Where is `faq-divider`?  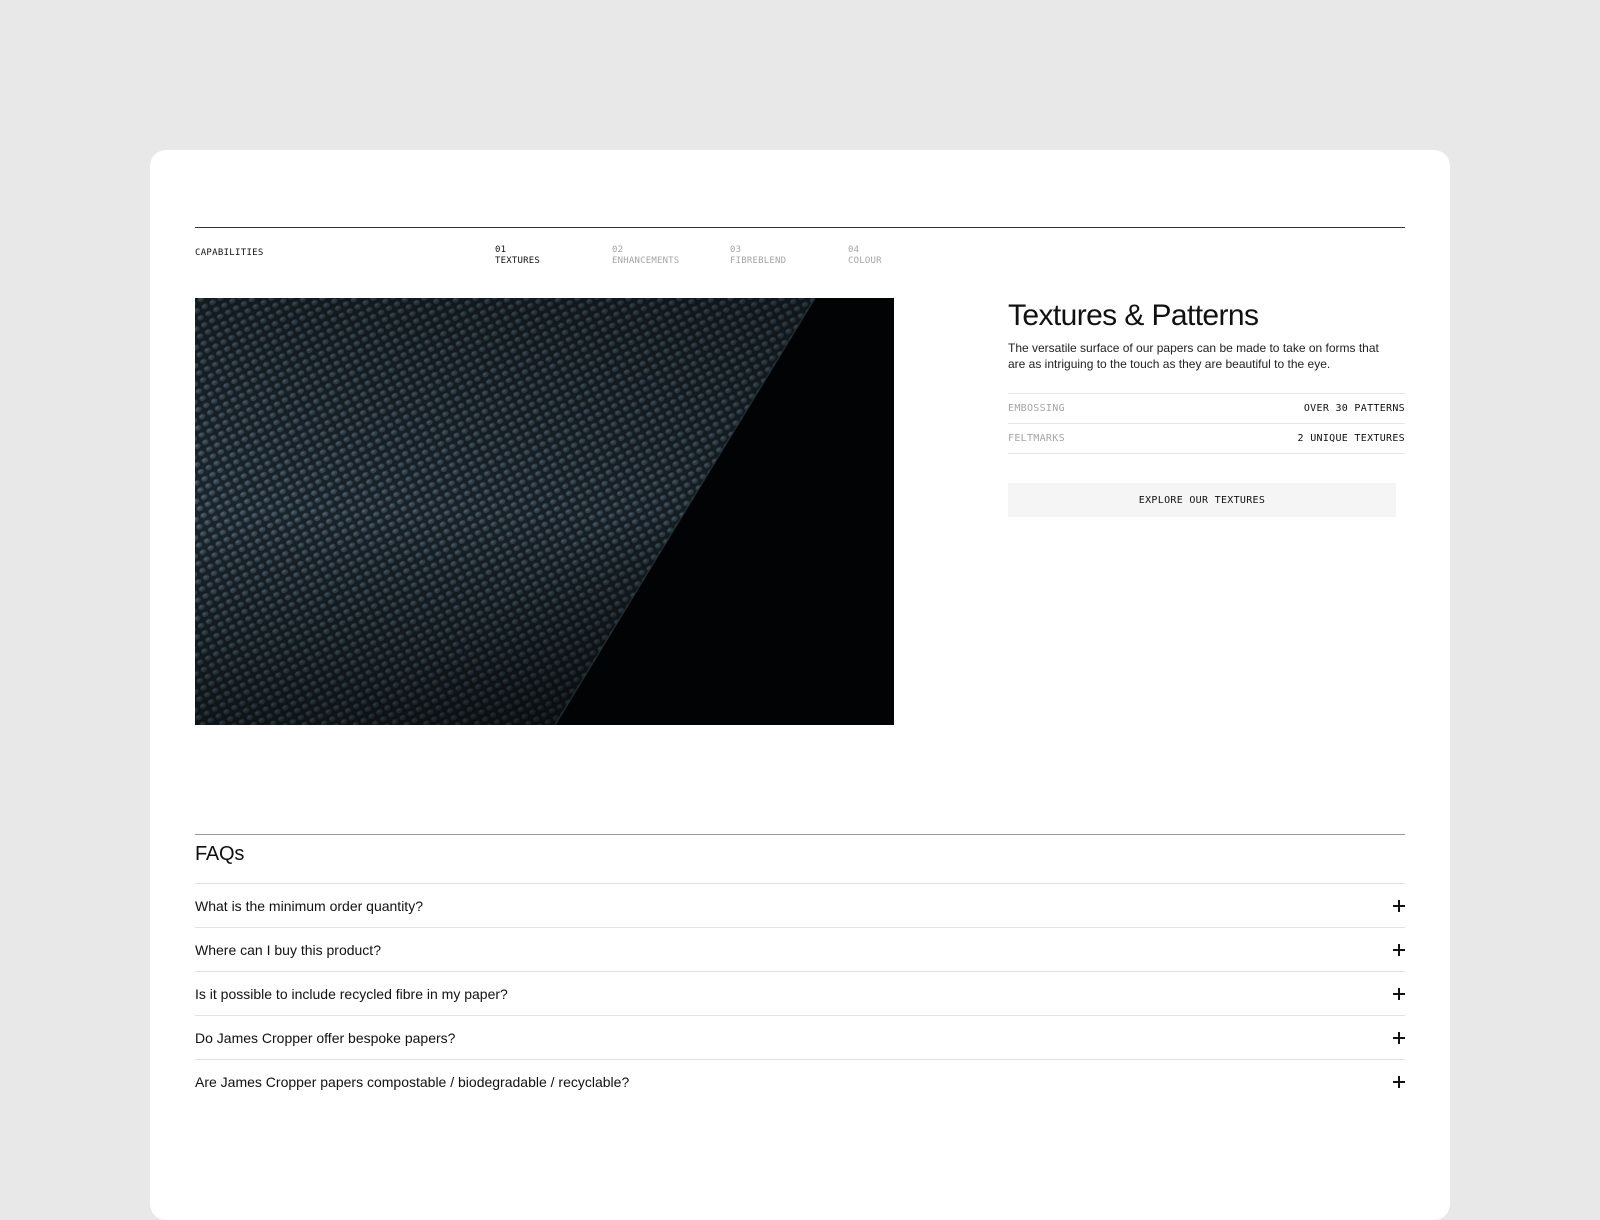 faq-divider is located at coordinates (800, 834).